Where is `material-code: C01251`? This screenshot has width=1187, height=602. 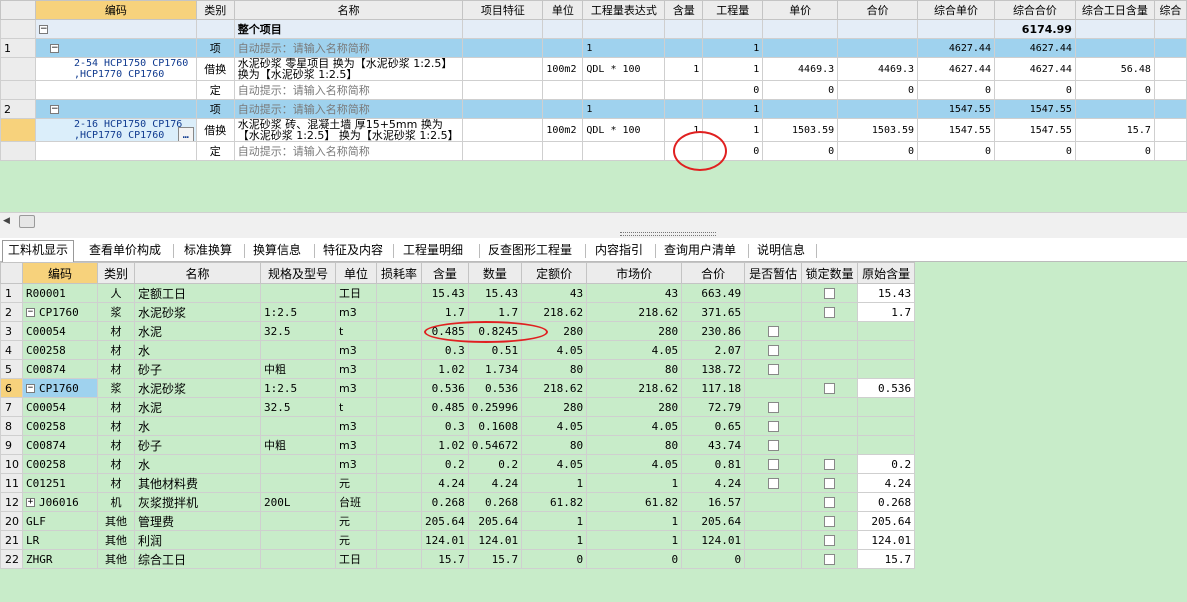
material-code: C01251 is located at coordinates (60, 483).